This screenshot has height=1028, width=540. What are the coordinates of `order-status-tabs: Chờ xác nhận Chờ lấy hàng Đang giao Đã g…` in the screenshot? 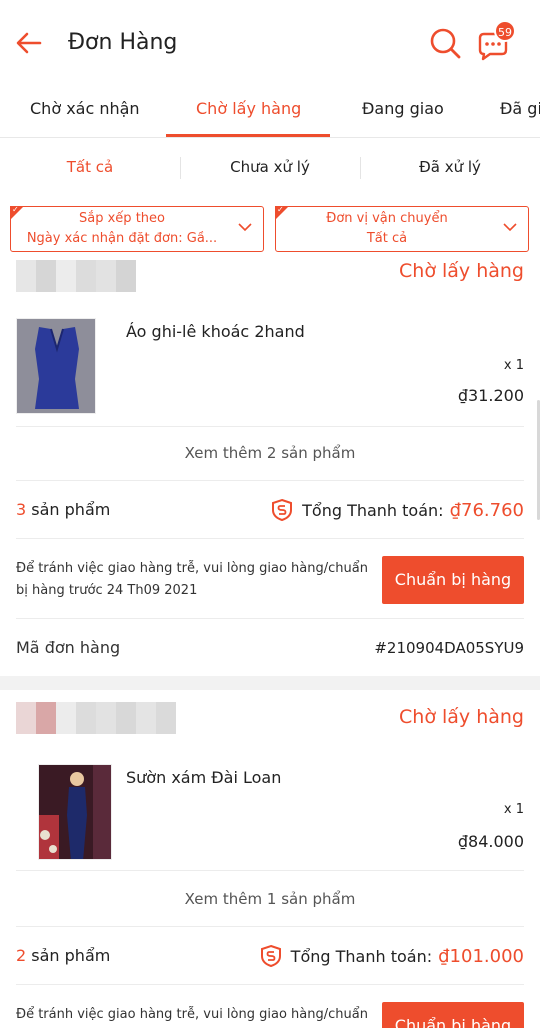 It's located at (270, 112).